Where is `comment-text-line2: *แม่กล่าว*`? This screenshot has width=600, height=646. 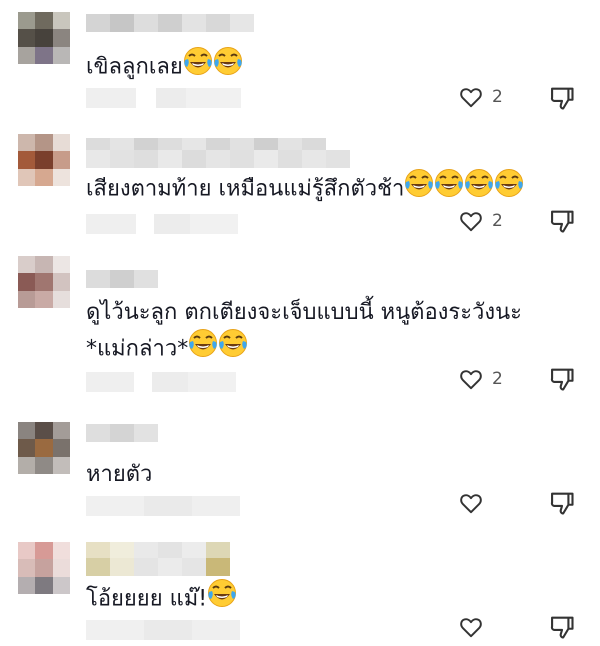 comment-text-line2: *แม่กล่าว* is located at coordinates (167, 349).